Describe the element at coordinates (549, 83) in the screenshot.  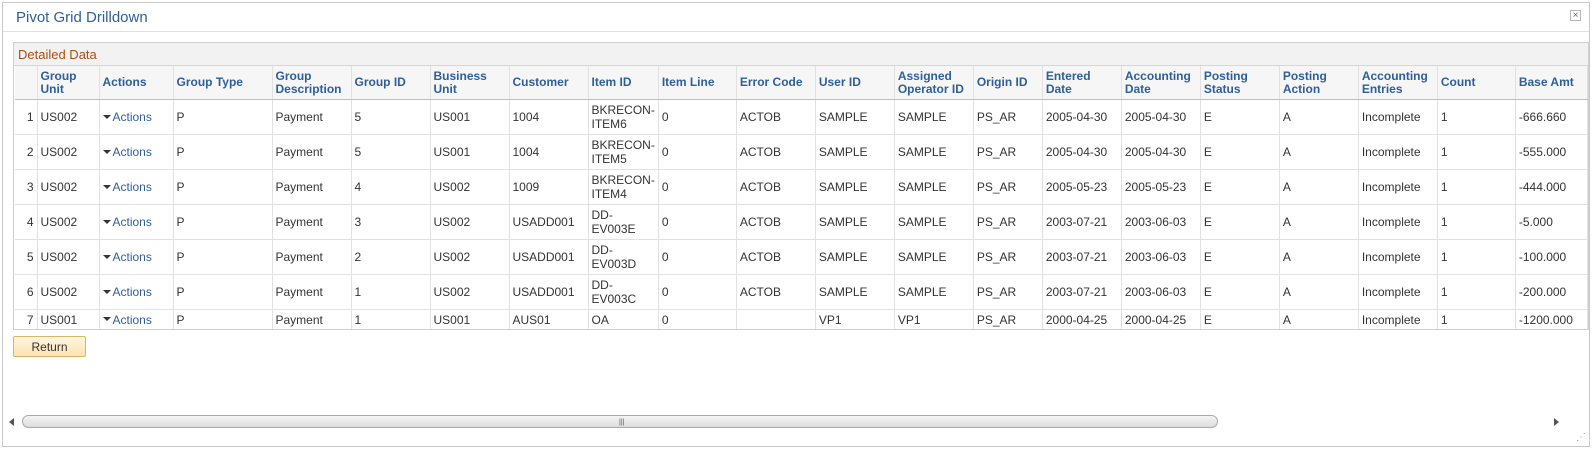
I see `column-header: Customer` at that location.